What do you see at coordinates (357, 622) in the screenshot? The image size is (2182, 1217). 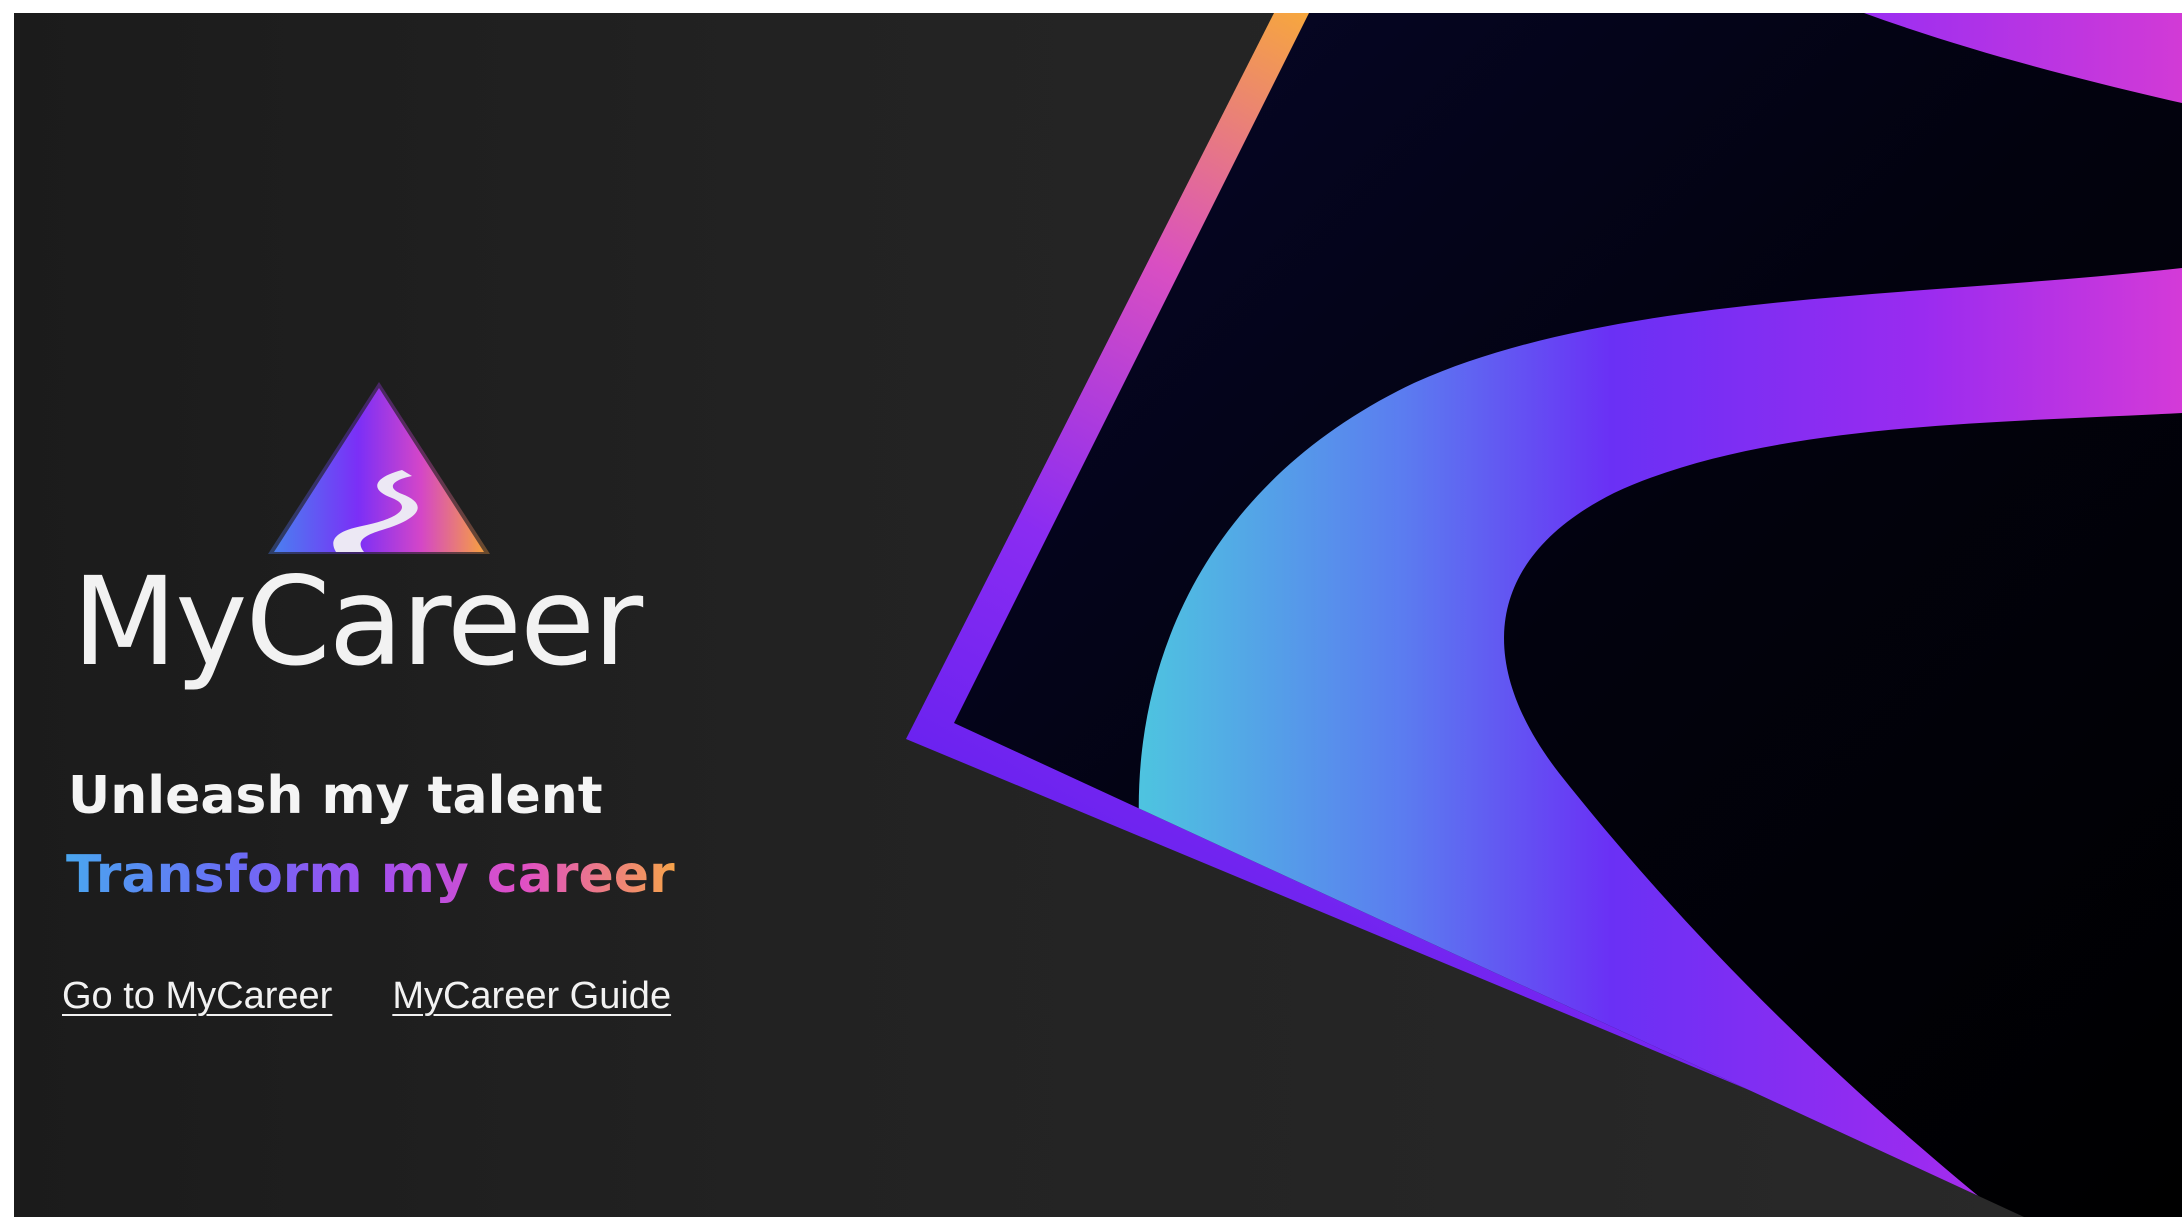 I see `brand-title: MyCareer` at bounding box center [357, 622].